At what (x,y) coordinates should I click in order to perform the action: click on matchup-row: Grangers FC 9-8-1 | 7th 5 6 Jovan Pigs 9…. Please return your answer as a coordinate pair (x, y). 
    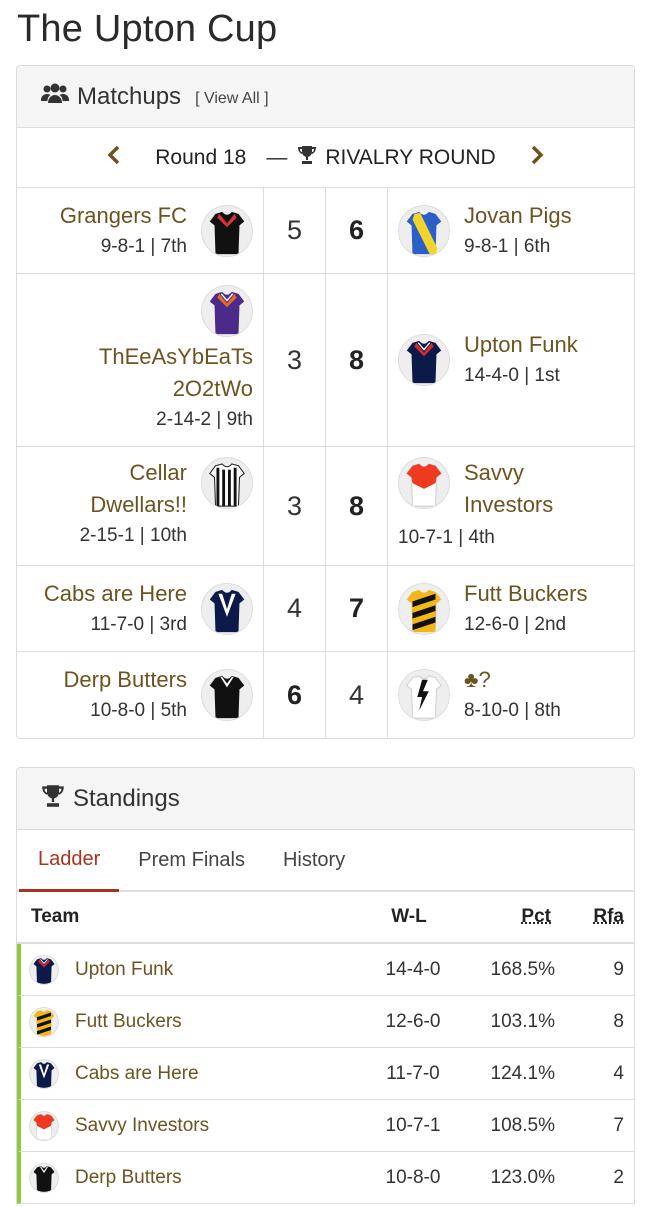
    Looking at the image, I should click on (325, 231).